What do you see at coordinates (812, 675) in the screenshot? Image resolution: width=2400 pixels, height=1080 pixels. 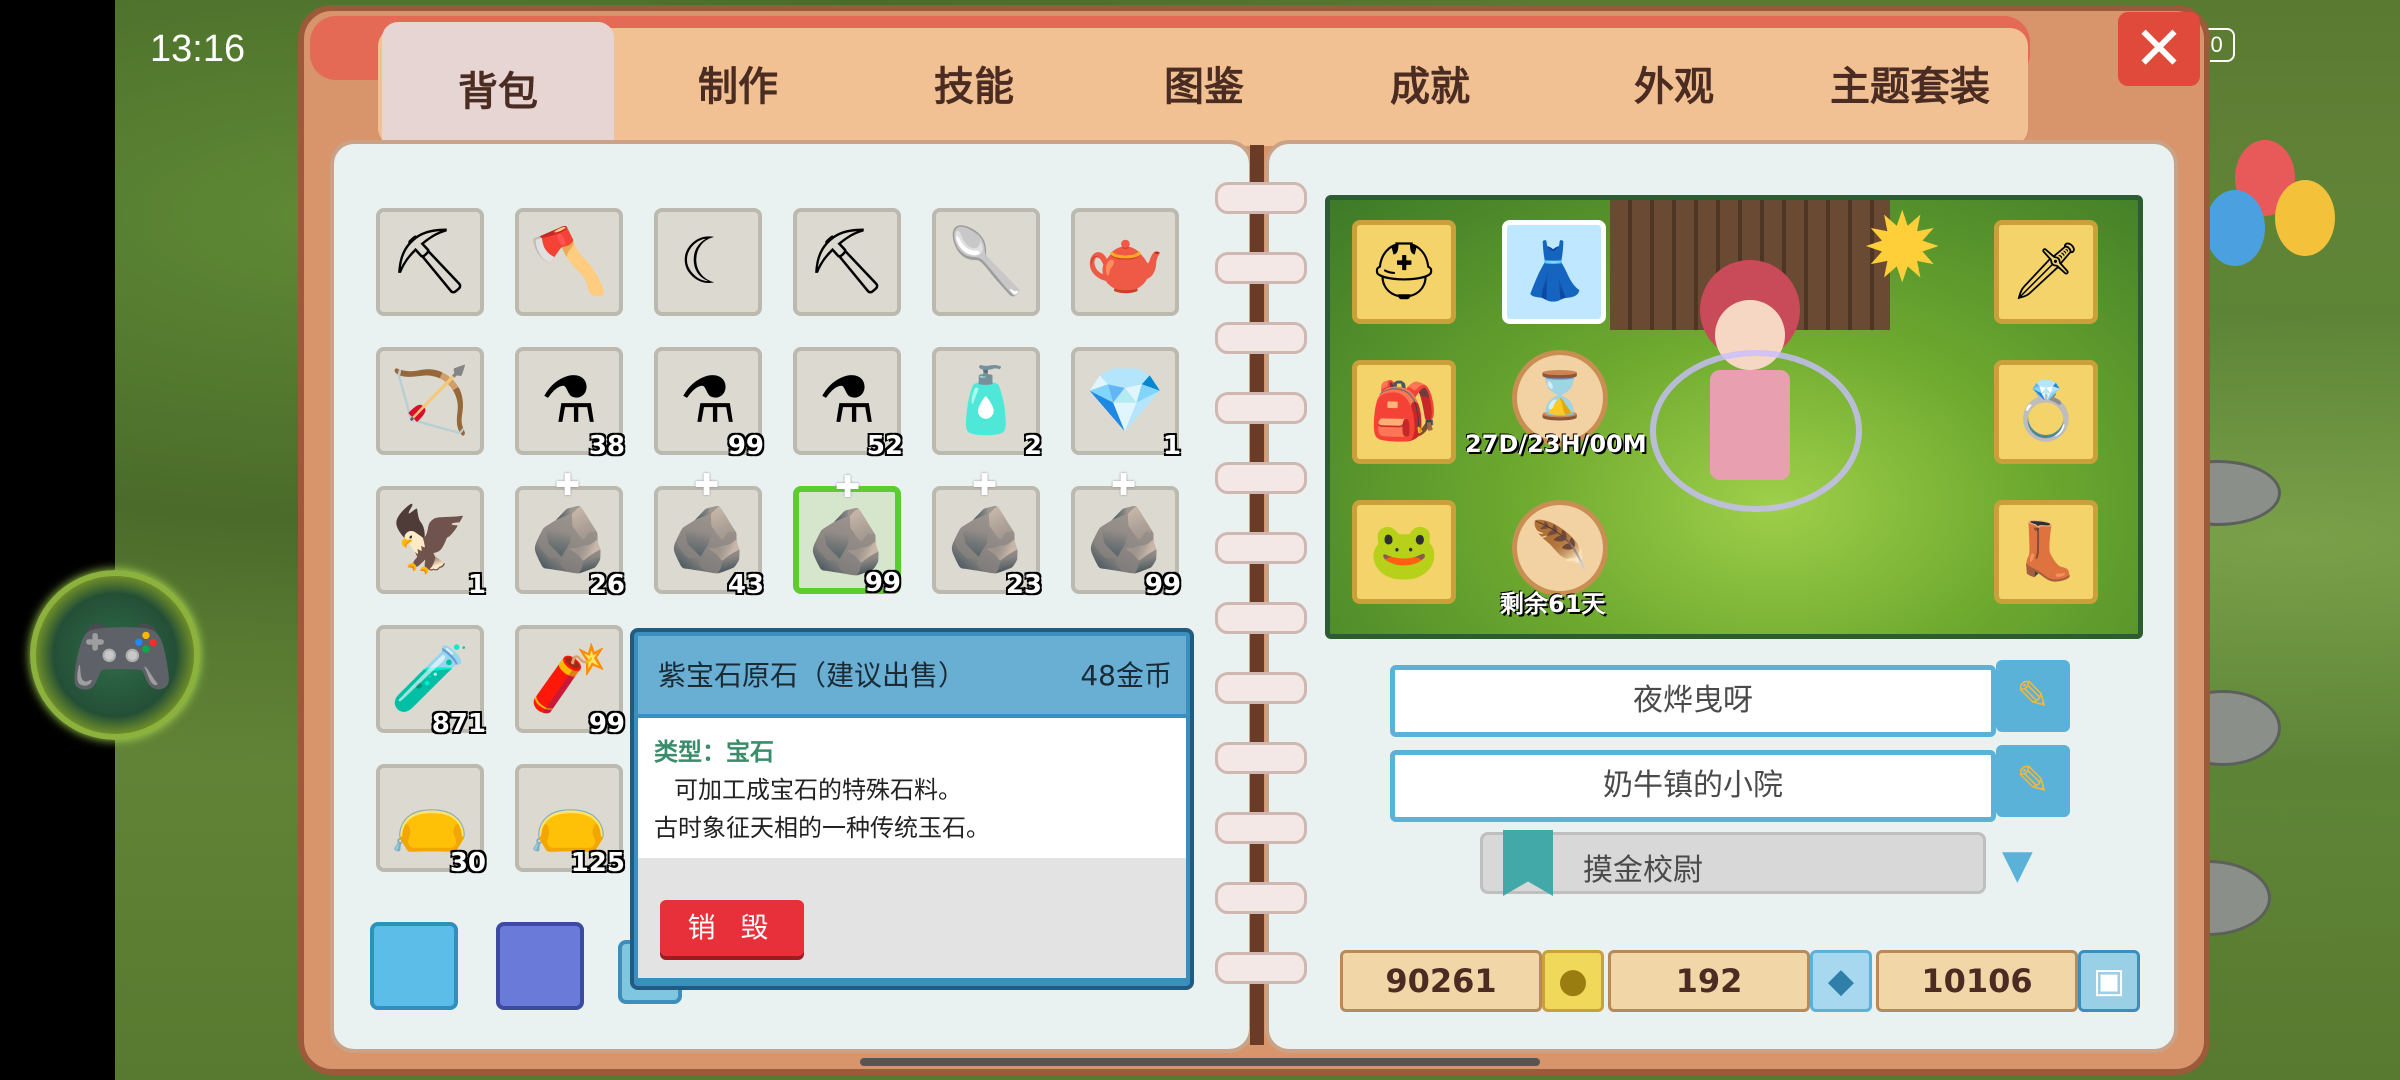 I see `item-name: 紫宝石原石（建议出售）` at bounding box center [812, 675].